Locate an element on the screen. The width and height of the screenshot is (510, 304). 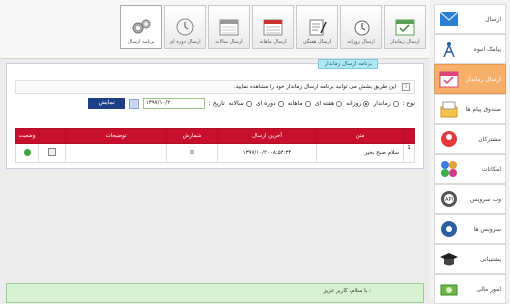
info-icon: i is located at coordinates (406, 86).